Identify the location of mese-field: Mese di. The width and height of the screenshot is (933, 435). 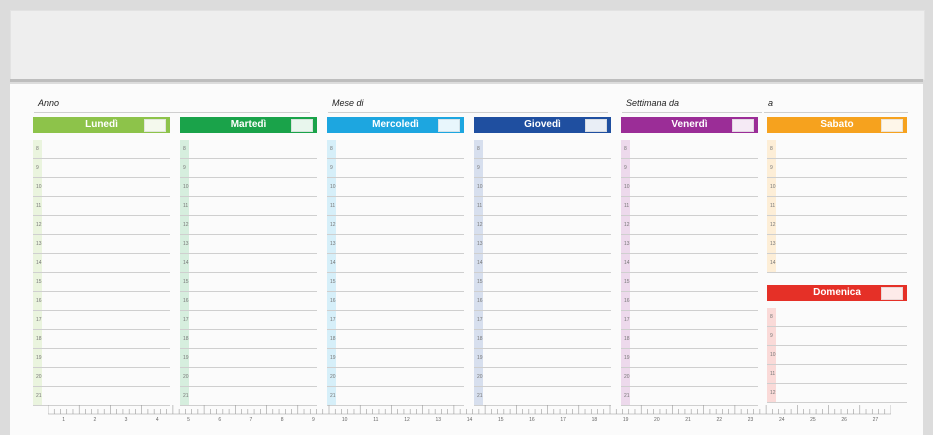
(468, 104).